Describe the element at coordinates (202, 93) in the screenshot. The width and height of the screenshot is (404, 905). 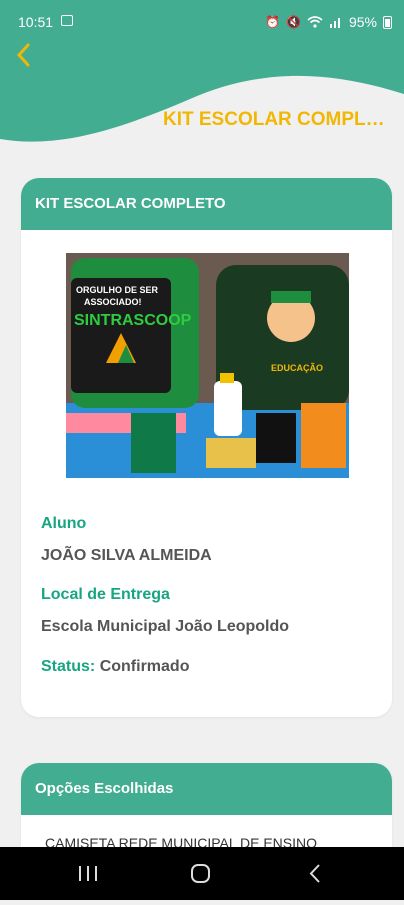
I see `header-wave` at that location.